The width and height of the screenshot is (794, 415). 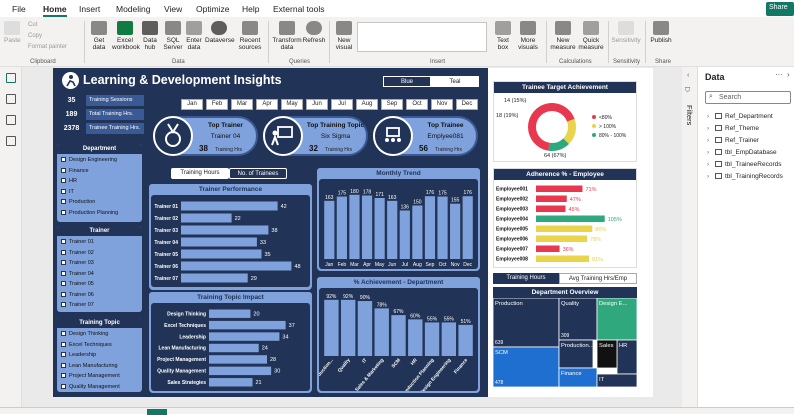 What do you see at coordinates (67, 192) in the screenshot?
I see `slicer-item: IT` at bounding box center [67, 192].